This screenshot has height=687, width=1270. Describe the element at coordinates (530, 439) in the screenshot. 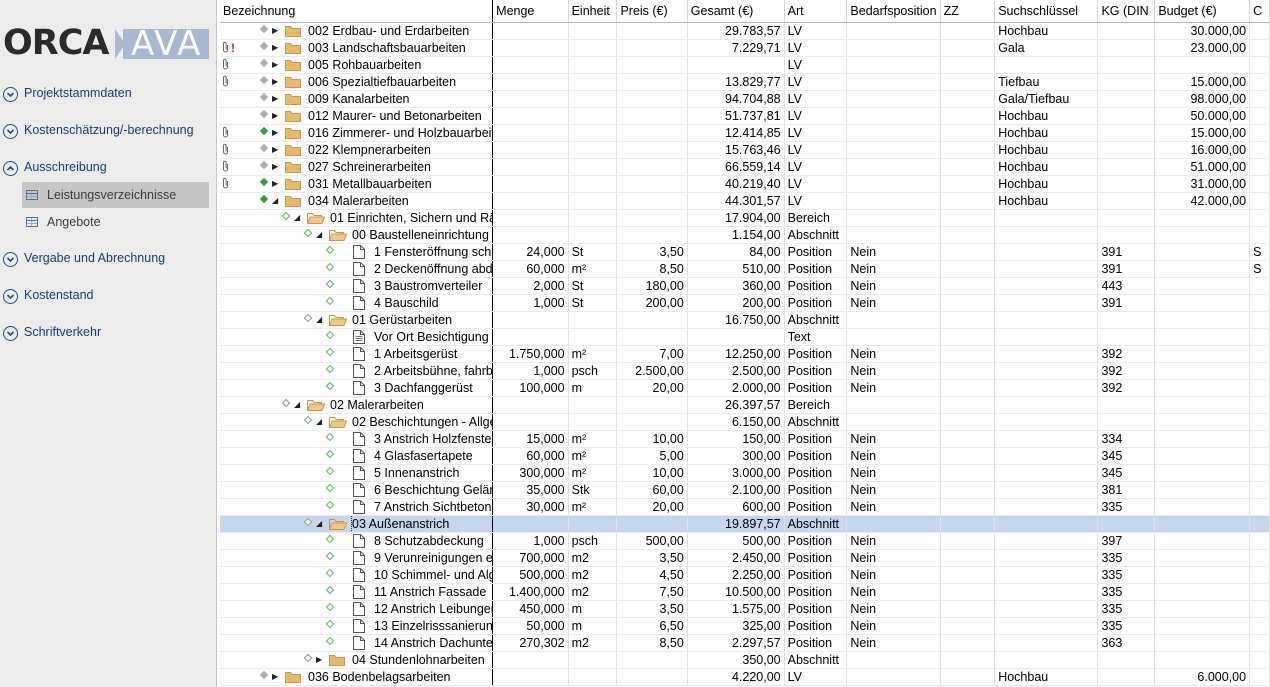

I see `cell-menge: 15,000` at that location.